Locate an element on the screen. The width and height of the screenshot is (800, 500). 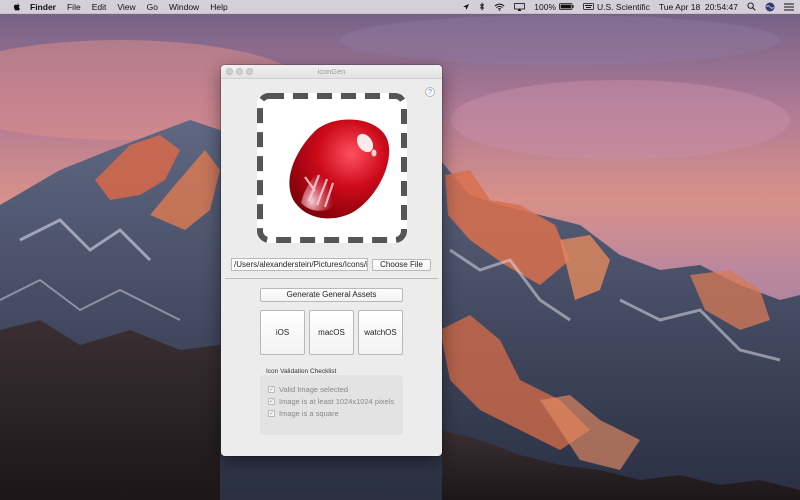
clock: Tue Apr 18 20:54:47 is located at coordinates (698, 7).